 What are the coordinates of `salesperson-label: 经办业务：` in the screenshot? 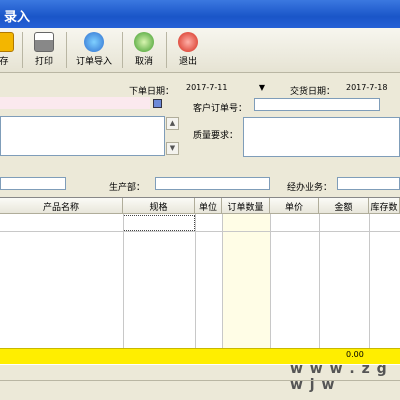 It's located at (310, 188).